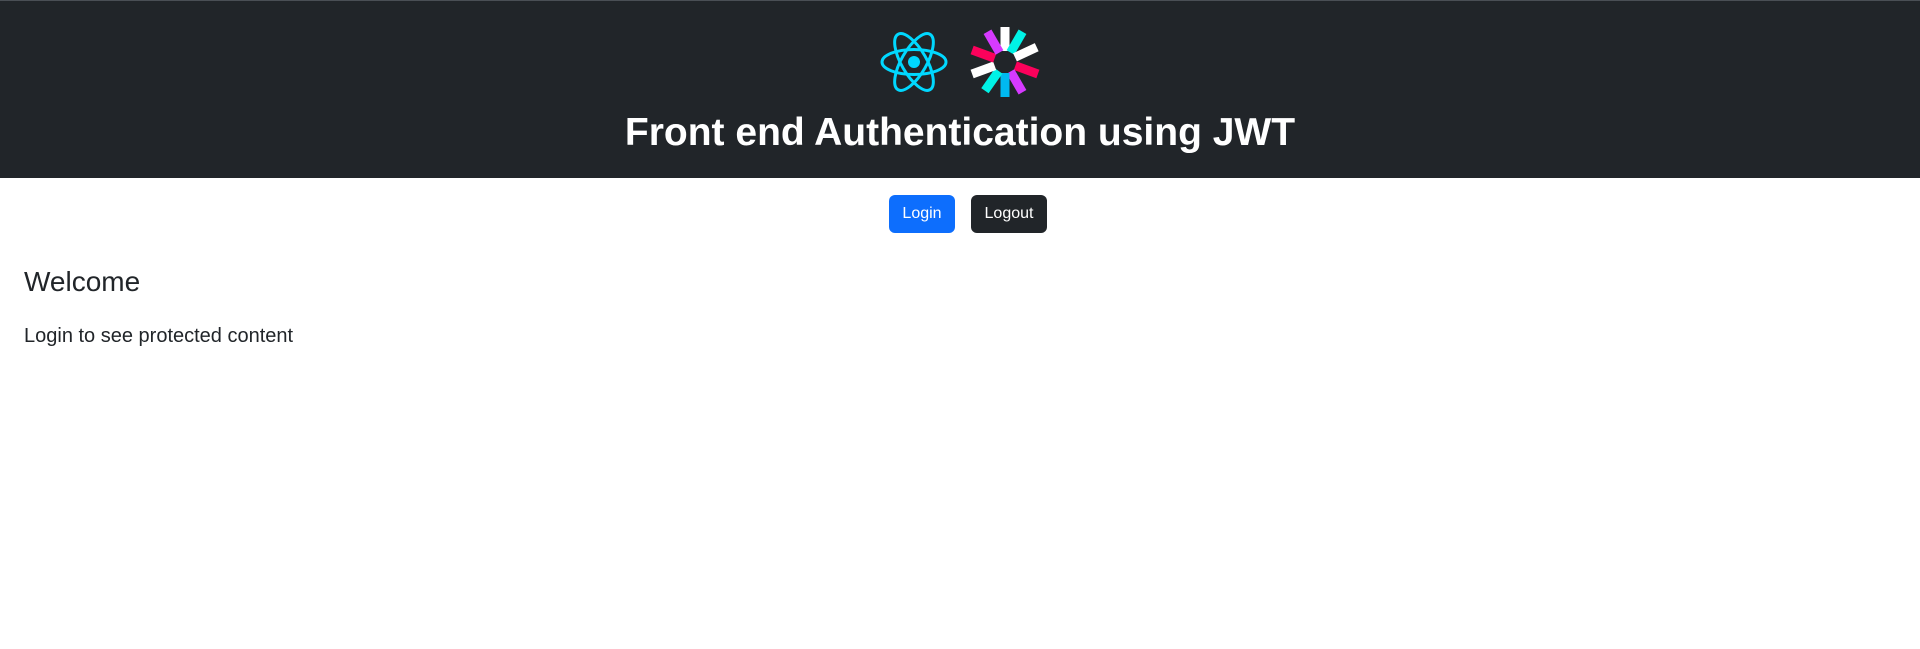 The width and height of the screenshot is (1920, 649). Describe the element at coordinates (960, 132) in the screenshot. I see `page-title: Front end Authentication using JWT` at that location.